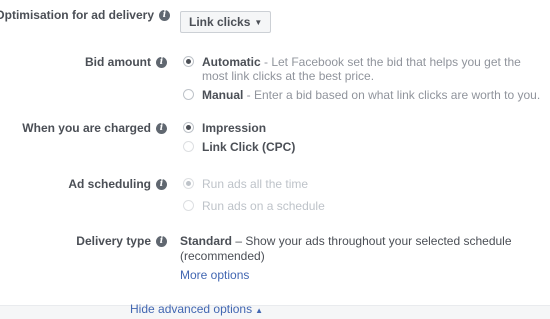 The height and width of the screenshot is (319, 550). I want to click on charged-impression-radio, so click(188, 127).